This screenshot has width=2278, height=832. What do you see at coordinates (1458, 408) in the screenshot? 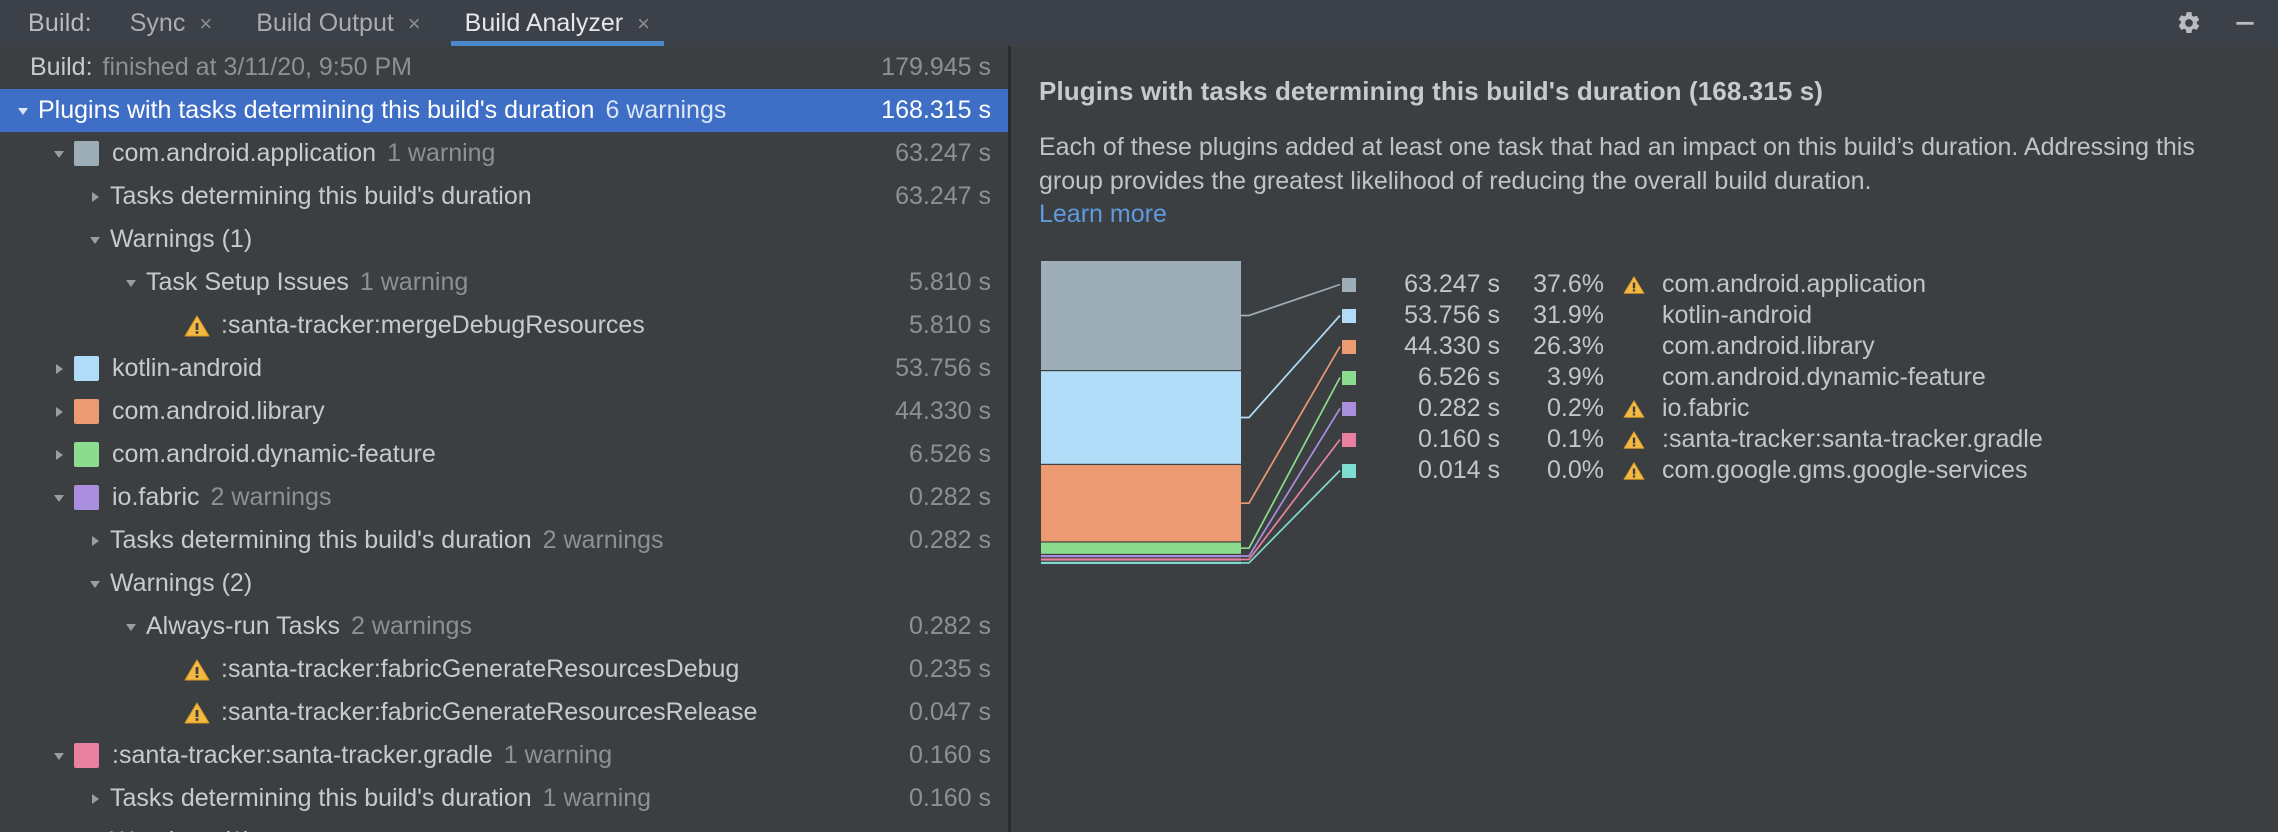
I see `legend-duration: 0.282 s` at bounding box center [1458, 408].